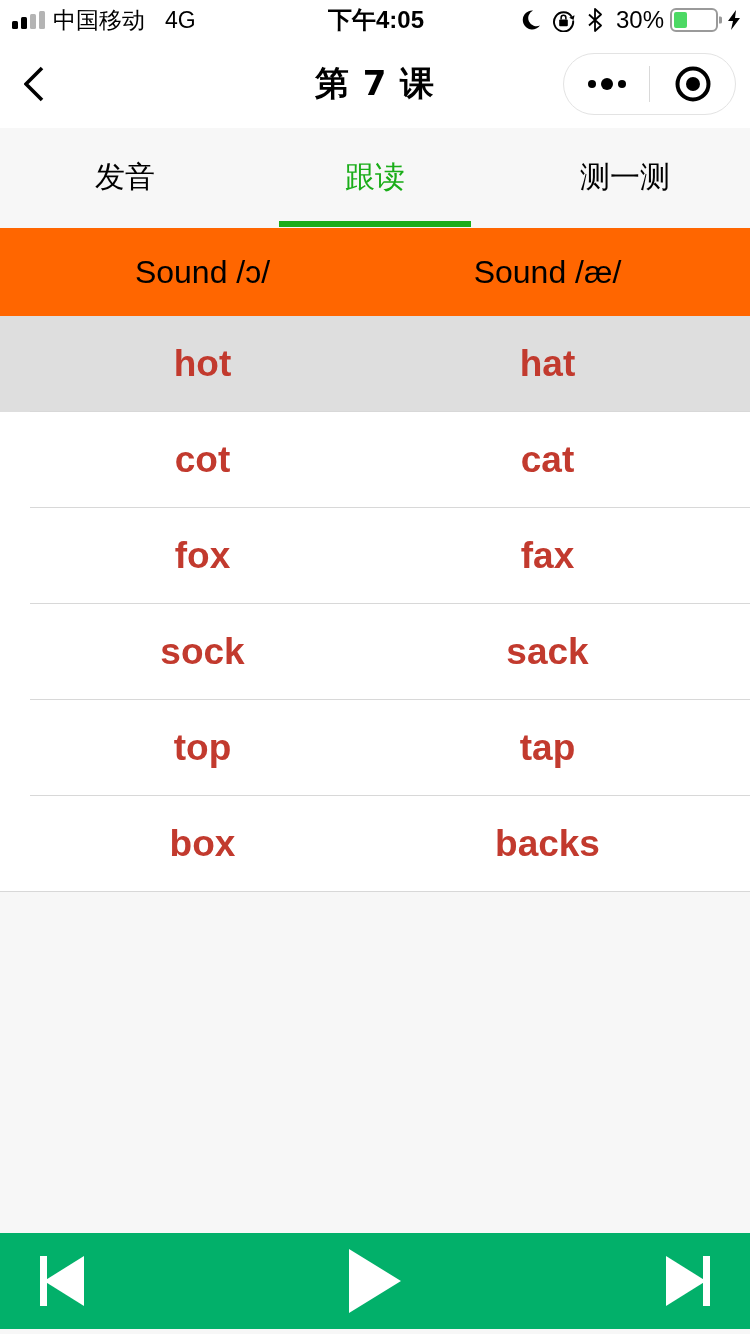  I want to click on word-text: sock, so click(202, 651).